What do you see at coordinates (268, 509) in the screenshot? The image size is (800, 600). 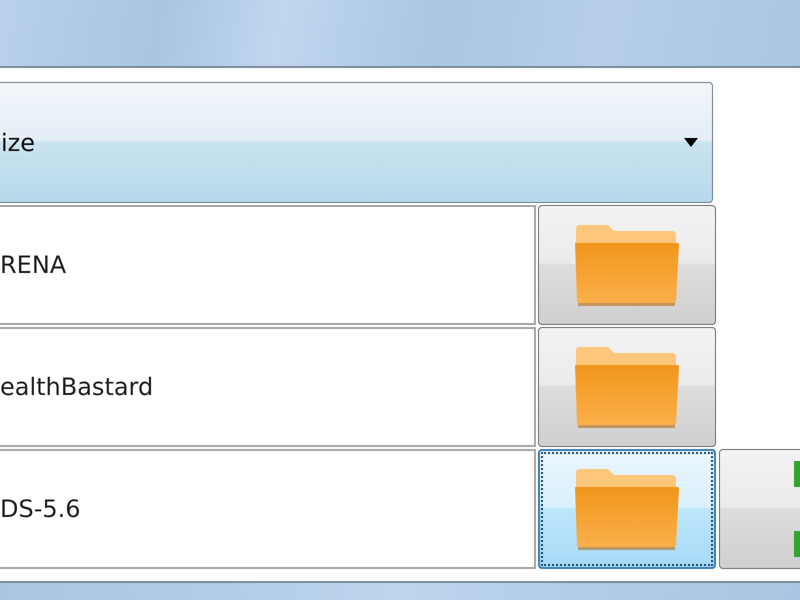 I see `path-field: DS-5.6` at bounding box center [268, 509].